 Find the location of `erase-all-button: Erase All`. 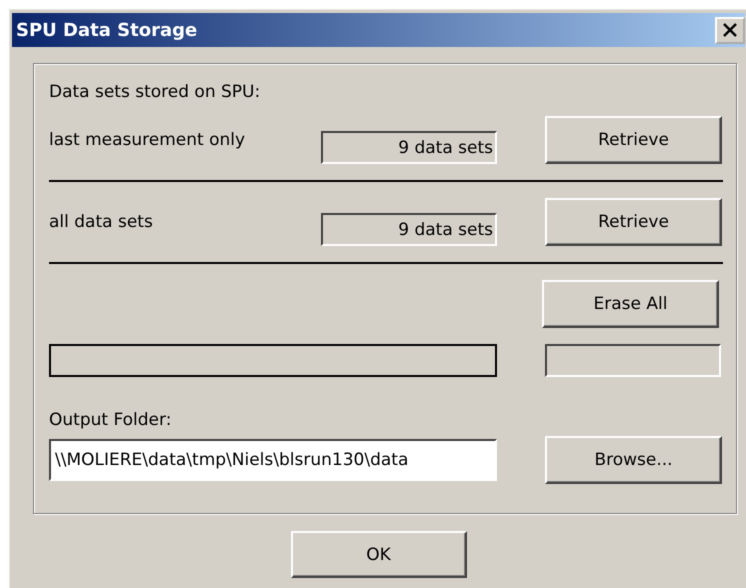

erase-all-button: Erase All is located at coordinates (630, 304).